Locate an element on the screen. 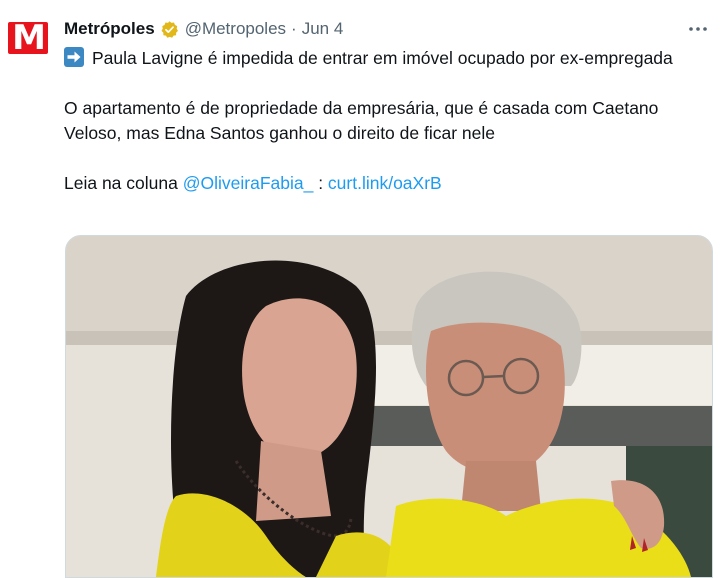 Image resolution: width=720 pixels, height=578 pixels. read-prefix: Leia na coluna is located at coordinates (121, 183).